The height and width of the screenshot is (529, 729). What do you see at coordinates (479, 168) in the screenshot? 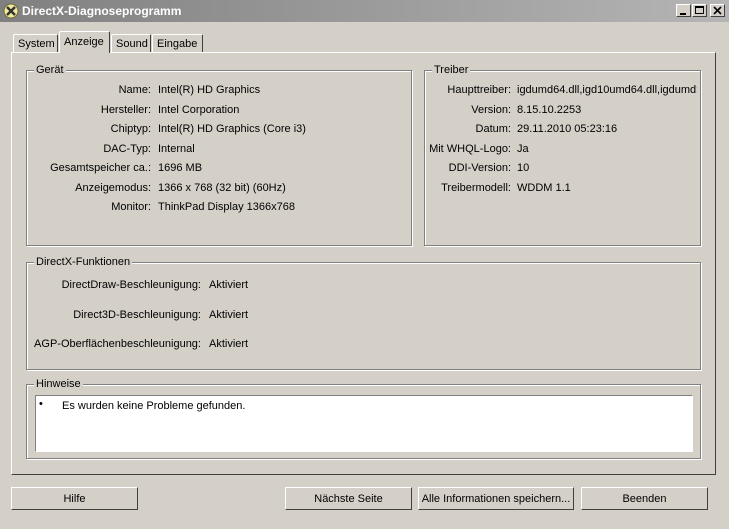
I see `driver-ddi-label: DDI-Version:` at bounding box center [479, 168].